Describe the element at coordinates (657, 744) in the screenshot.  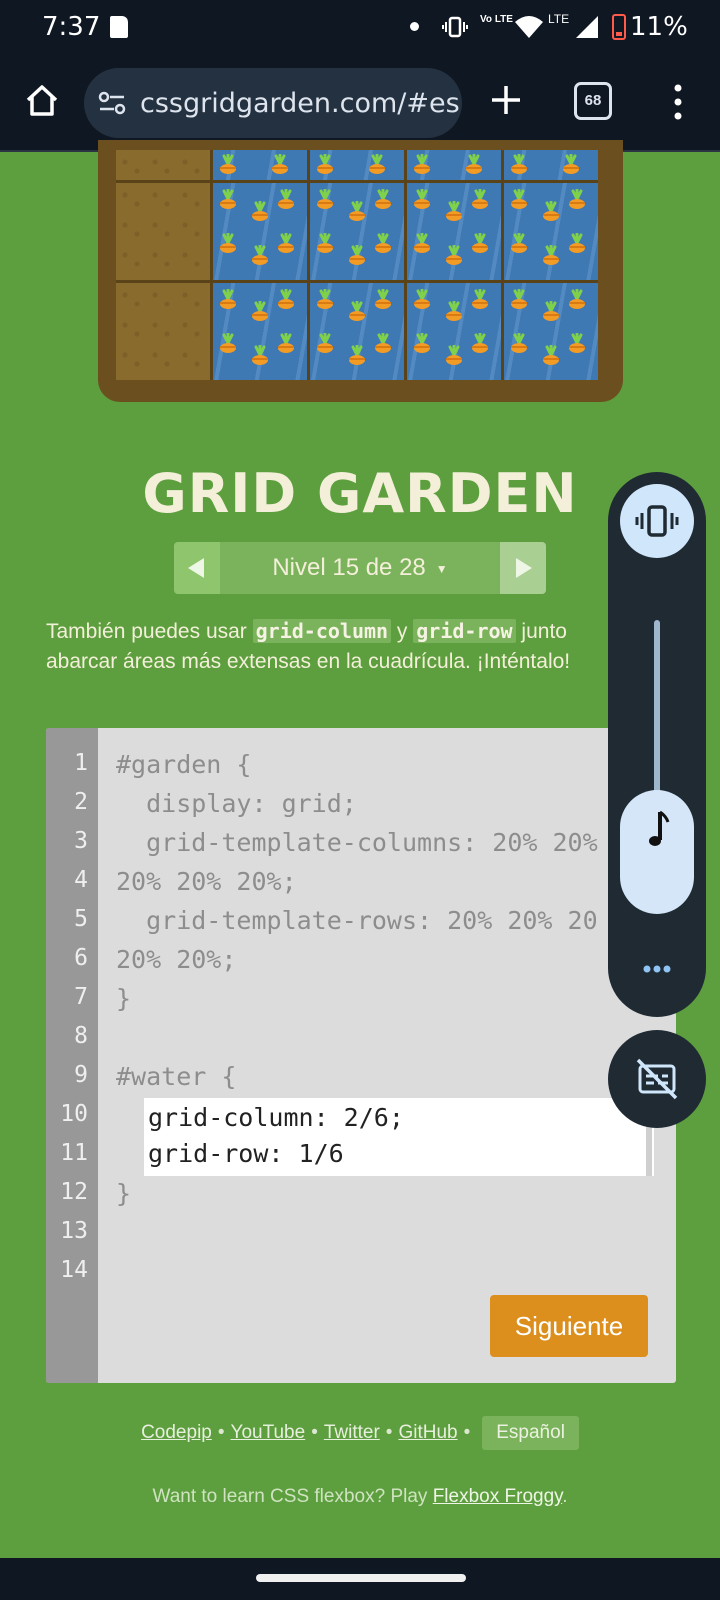
I see `volume-panel` at that location.